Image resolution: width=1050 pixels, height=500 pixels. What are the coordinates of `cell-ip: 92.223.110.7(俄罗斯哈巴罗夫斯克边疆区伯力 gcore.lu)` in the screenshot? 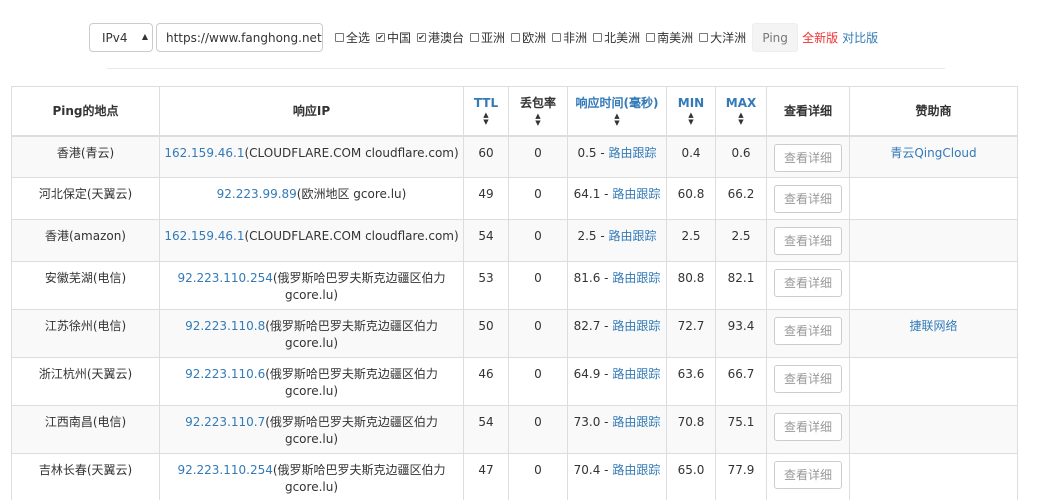 It's located at (311, 429).